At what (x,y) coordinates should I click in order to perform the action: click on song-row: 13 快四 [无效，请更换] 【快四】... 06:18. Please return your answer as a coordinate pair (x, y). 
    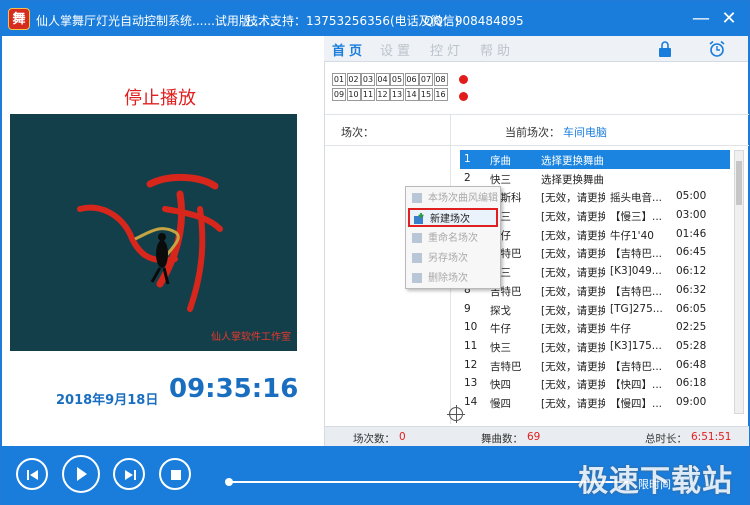
    Looking at the image, I should click on (595, 383).